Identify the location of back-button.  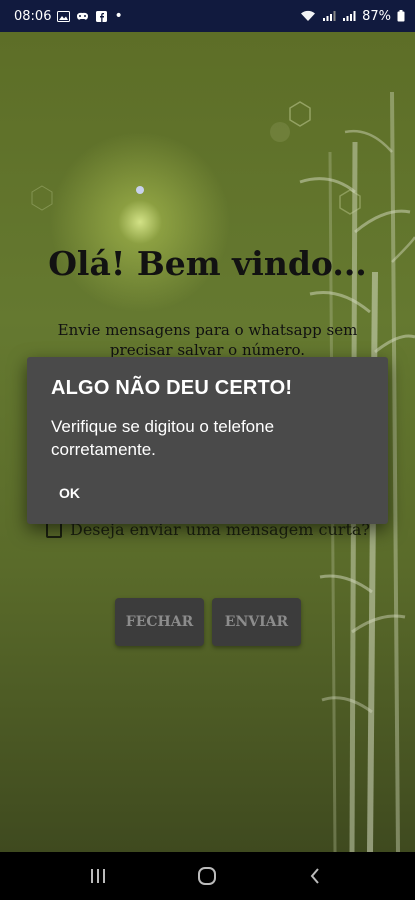
(315, 876).